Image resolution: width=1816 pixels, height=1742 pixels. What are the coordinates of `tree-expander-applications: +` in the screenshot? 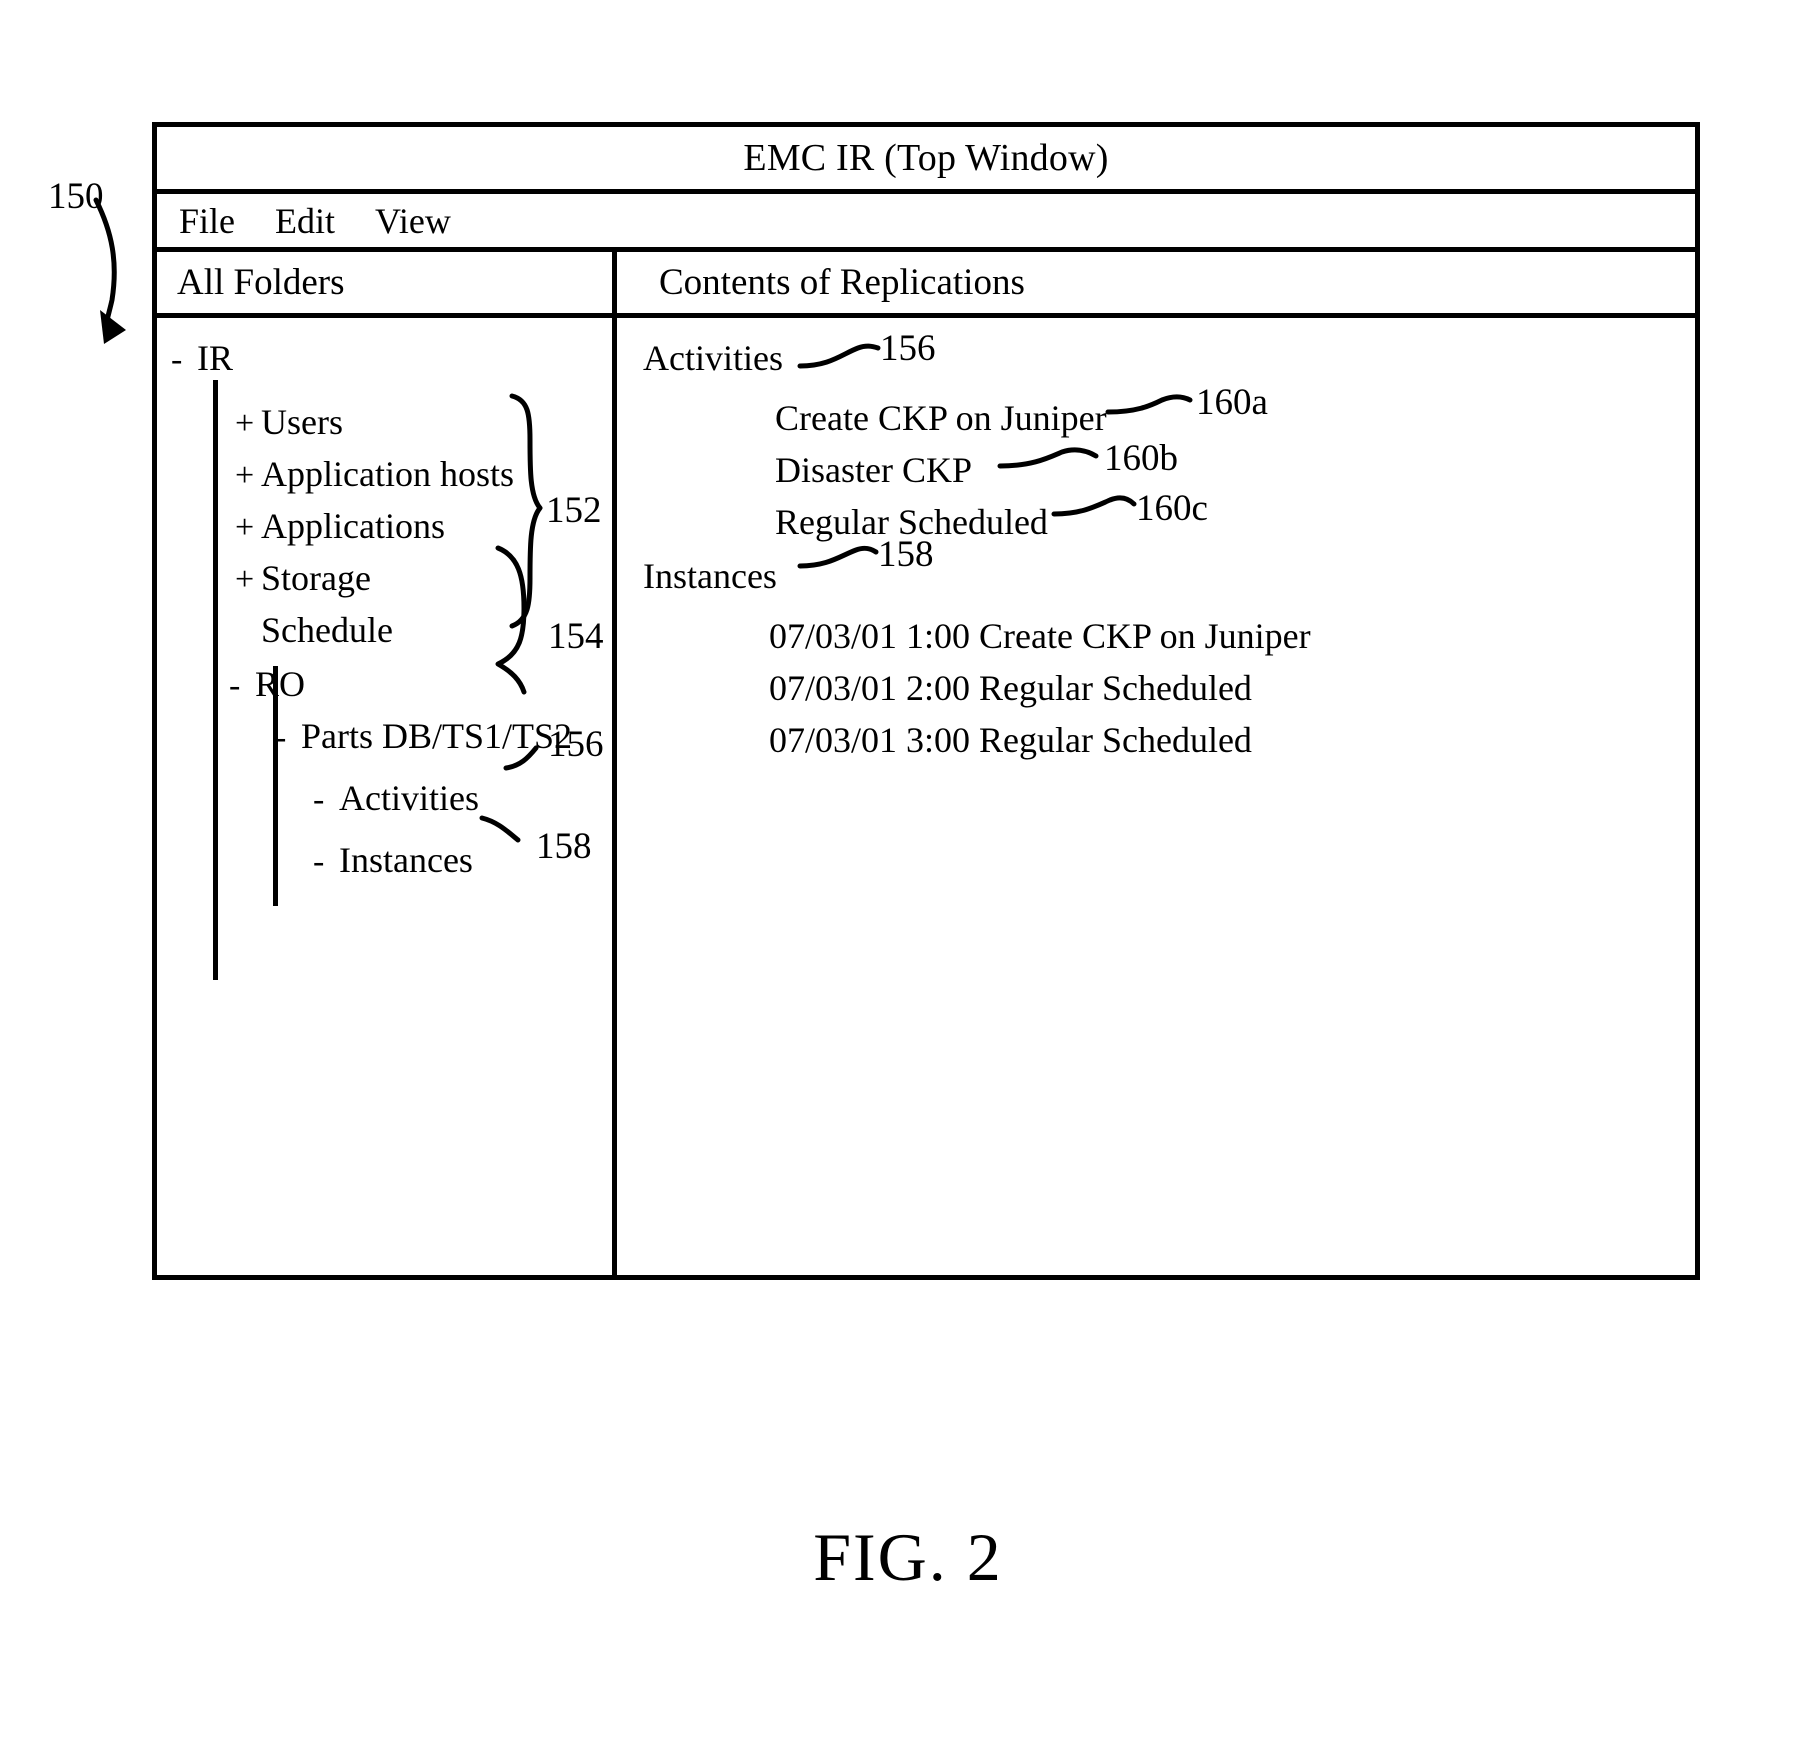 It's located at (248, 528).